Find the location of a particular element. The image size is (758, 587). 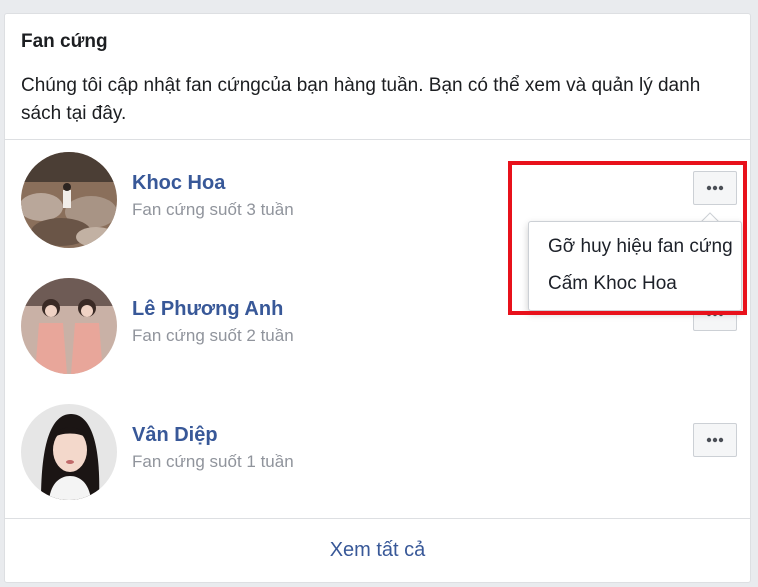

card-title: Fan cứng is located at coordinates (64, 41).